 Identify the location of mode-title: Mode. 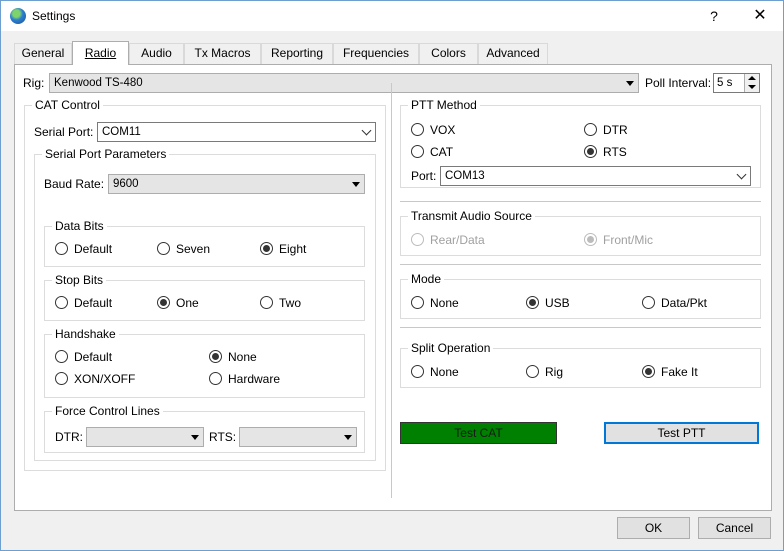
(426, 279).